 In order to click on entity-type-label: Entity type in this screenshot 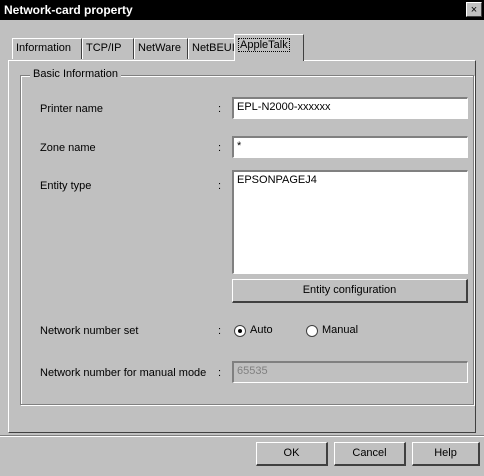, I will do `click(66, 186)`.